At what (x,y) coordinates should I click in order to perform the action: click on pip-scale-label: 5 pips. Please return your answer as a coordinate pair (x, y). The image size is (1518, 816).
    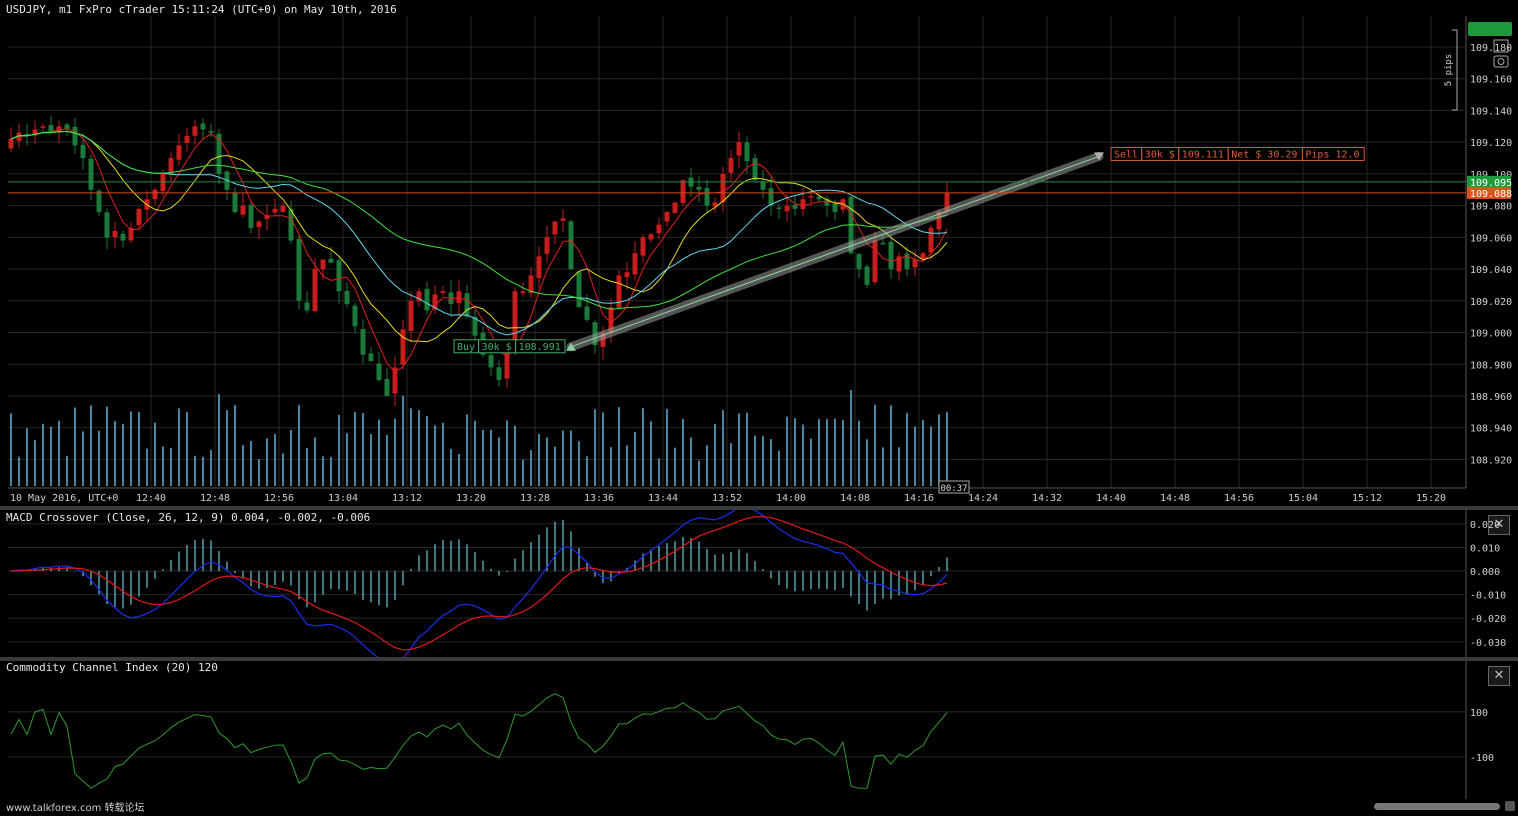
    Looking at the image, I should click on (1449, 70).